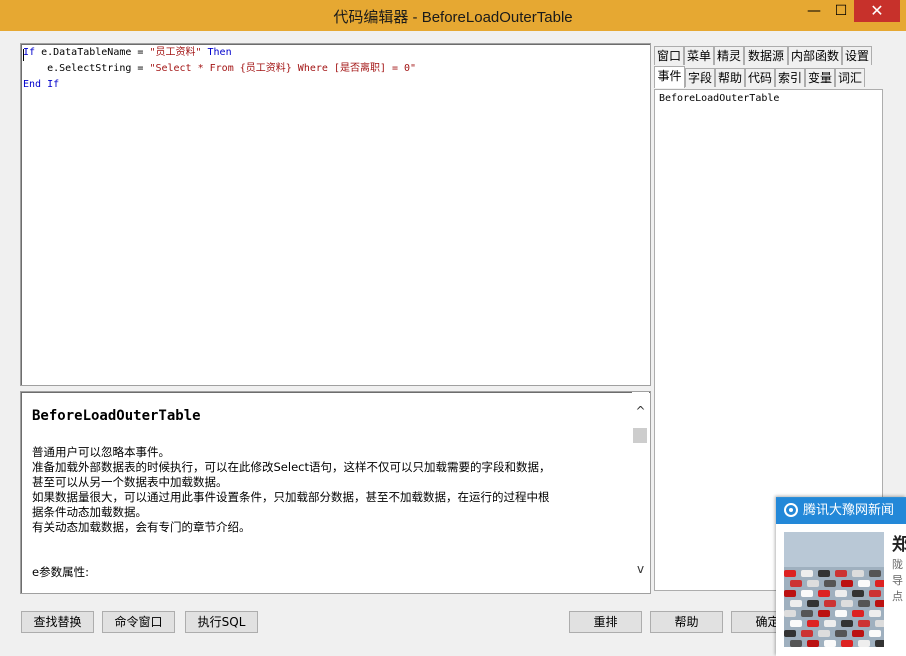  I want to click on help-text-line: e参数属性:, so click(60, 572).